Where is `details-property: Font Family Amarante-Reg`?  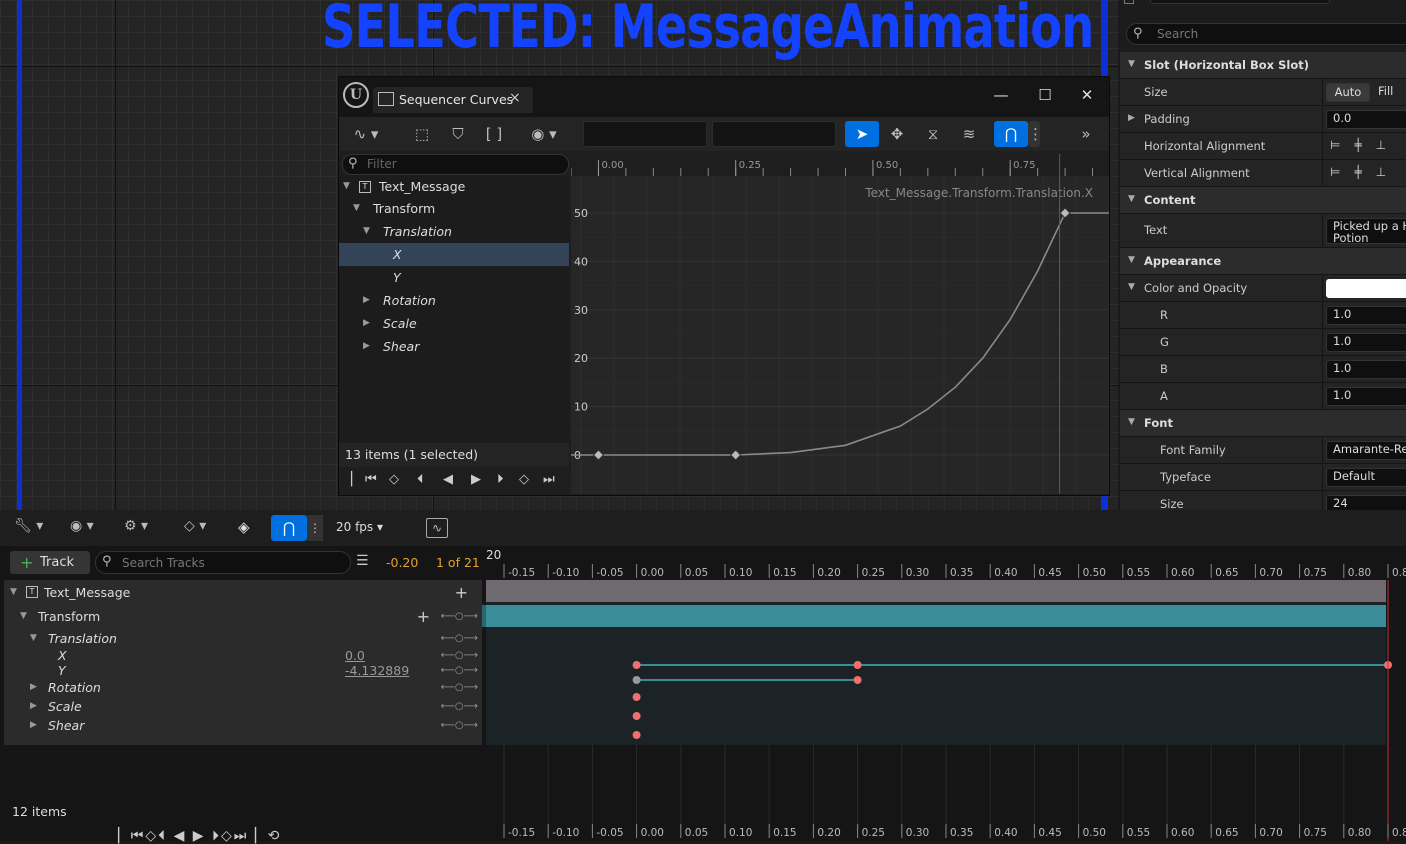
details-property: Font Family Amarante-Reg is located at coordinates (1263, 450).